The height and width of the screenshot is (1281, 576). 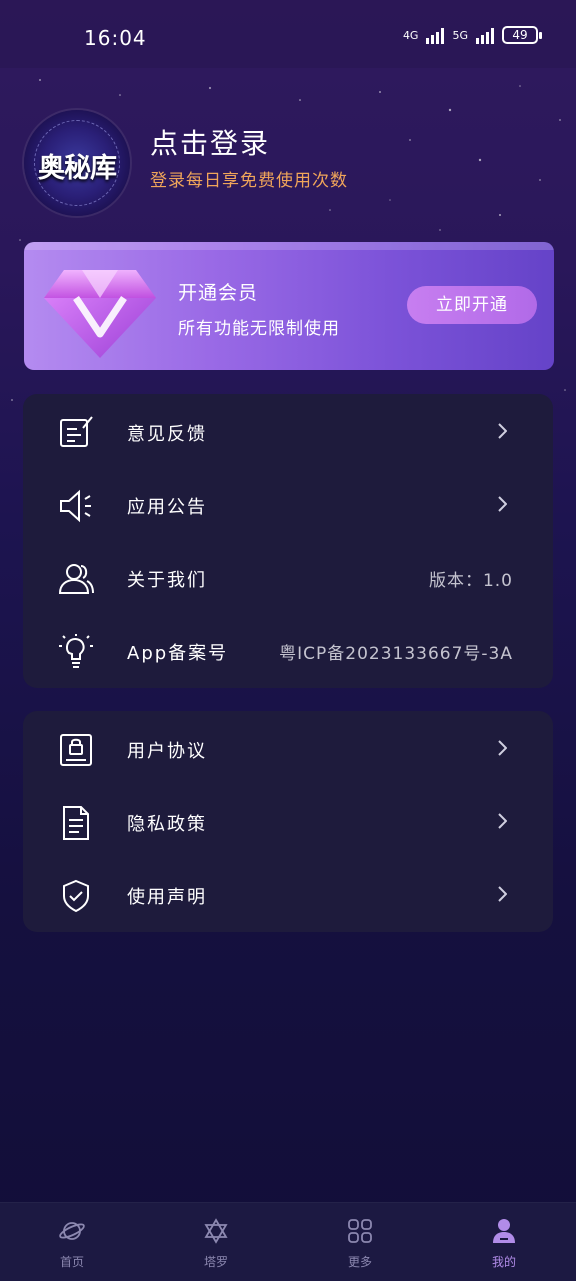 I want to click on menu-item-label: 用户协议, so click(x=167, y=751).